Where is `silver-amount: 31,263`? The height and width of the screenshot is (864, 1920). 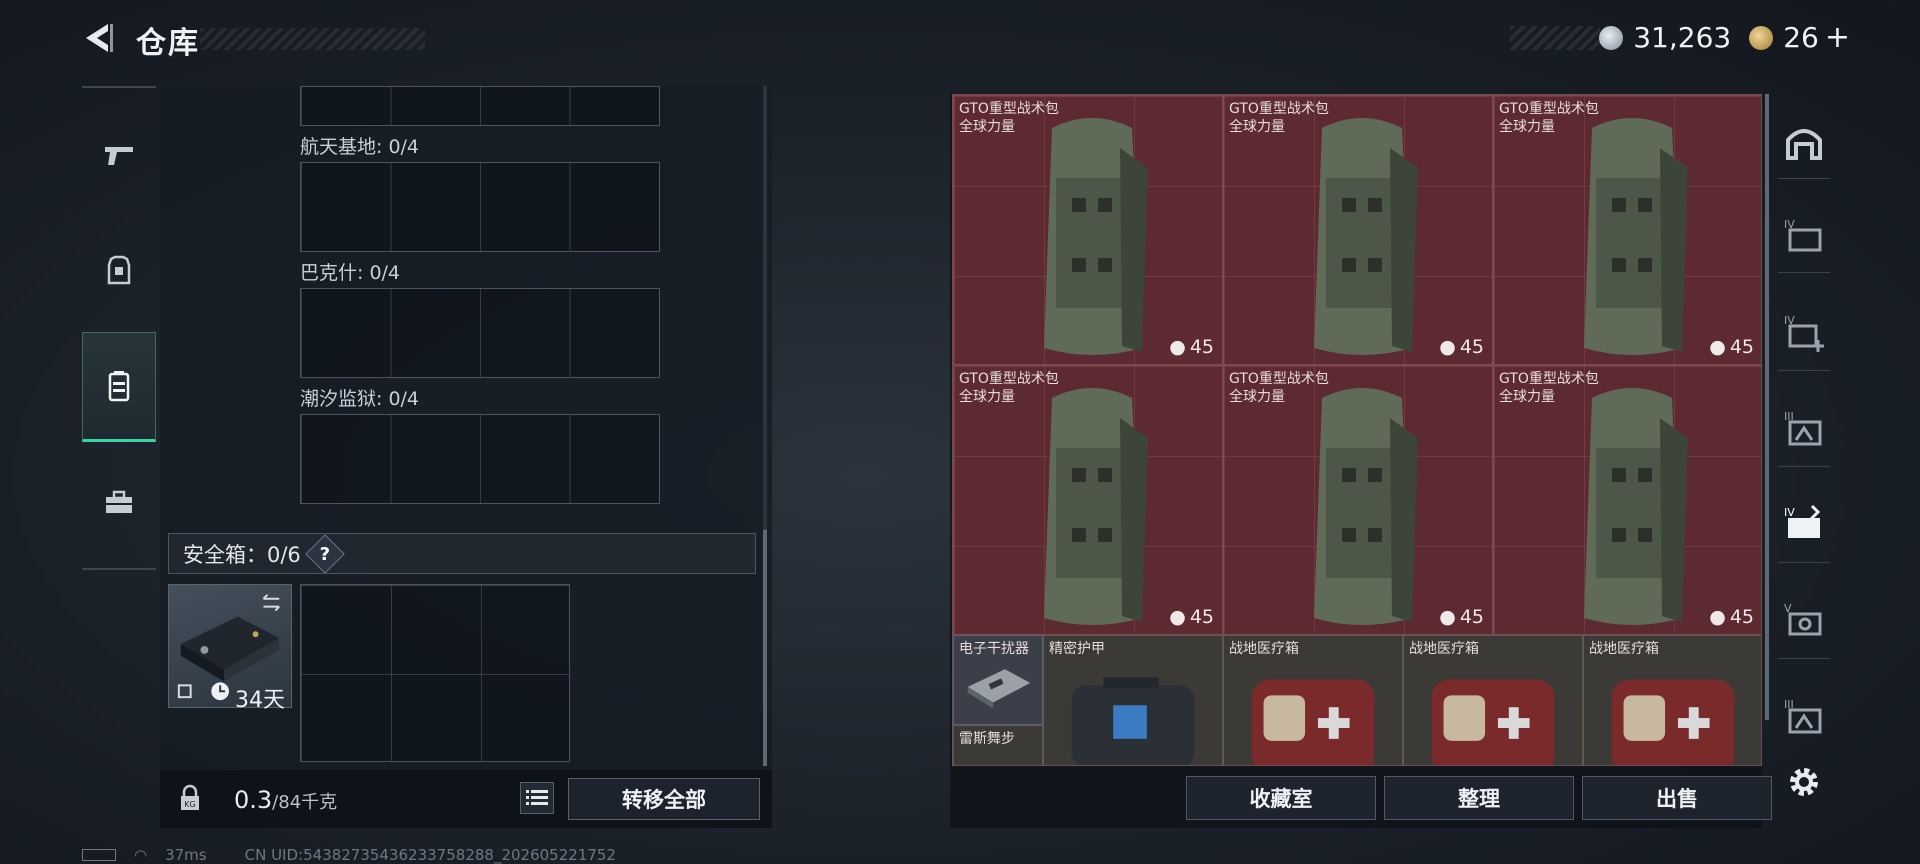 silver-amount: 31,263 is located at coordinates (1682, 37).